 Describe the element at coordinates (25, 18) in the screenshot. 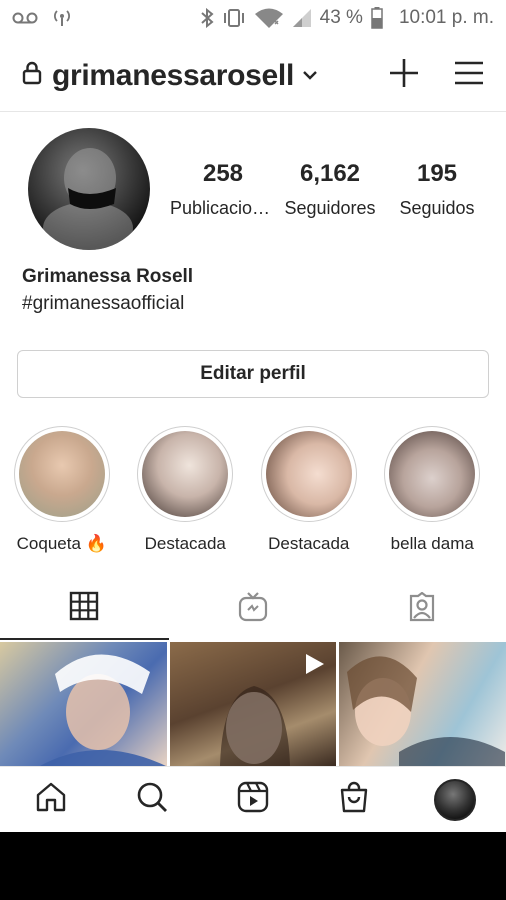

I see `voicemail-icon` at that location.